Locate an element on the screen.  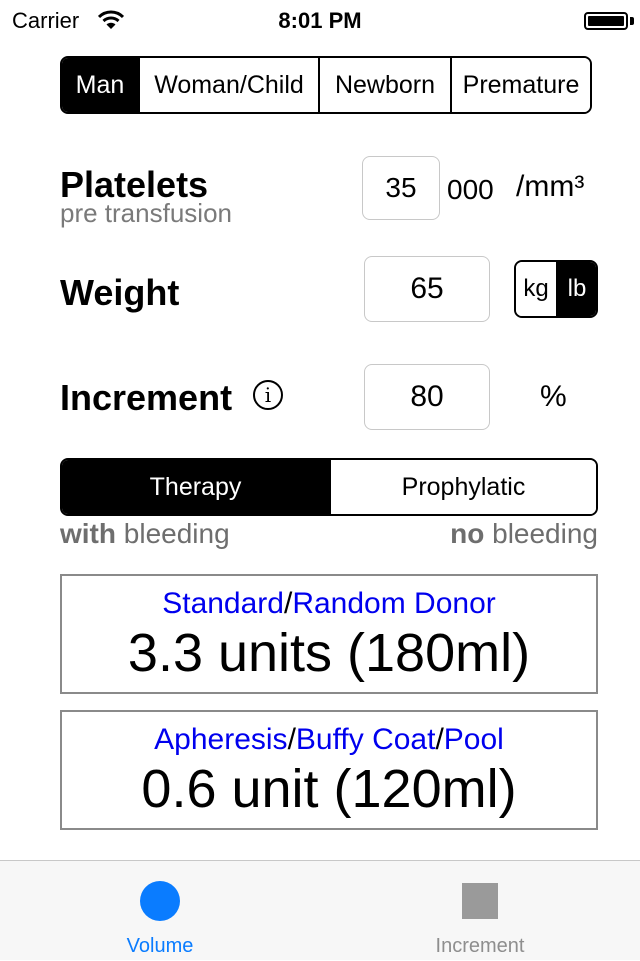
segment-man: Man is located at coordinates (100, 85).